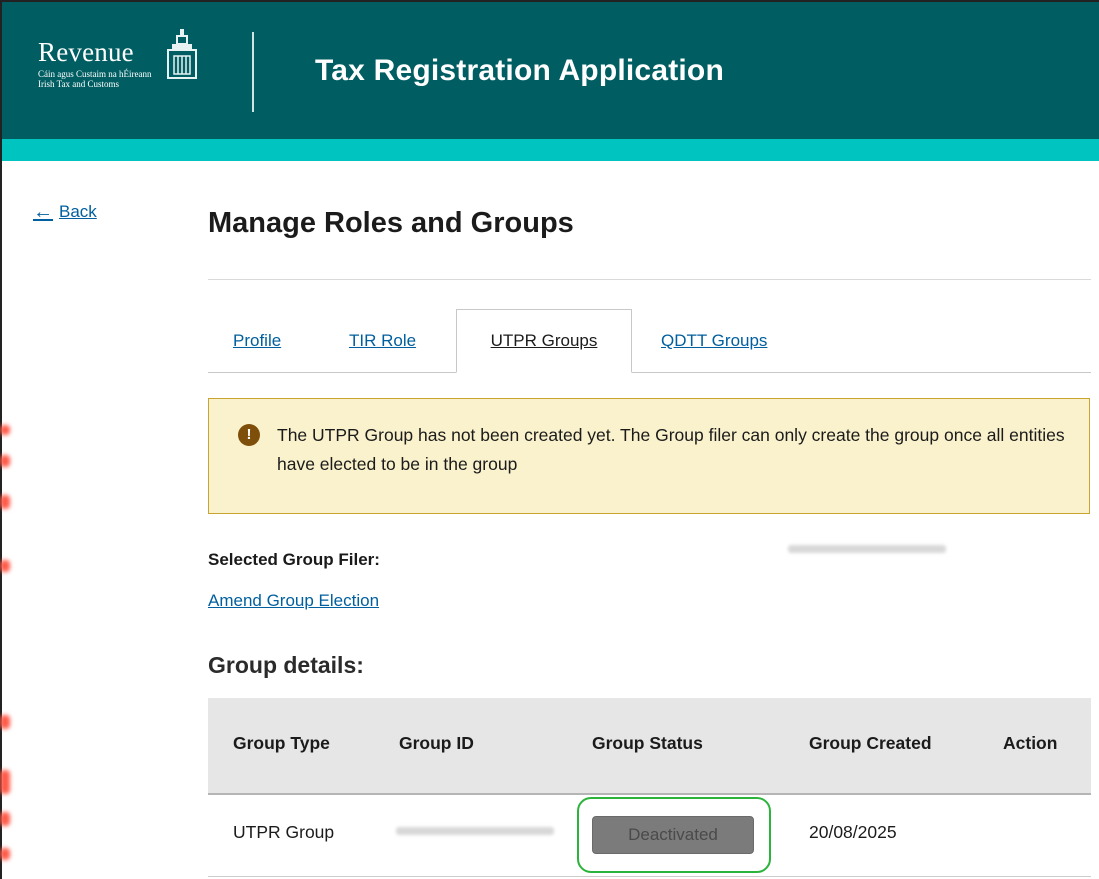 This screenshot has width=1099, height=879. Describe the element at coordinates (647, 743) in the screenshot. I see `column-header-group-status: Group Status` at that location.